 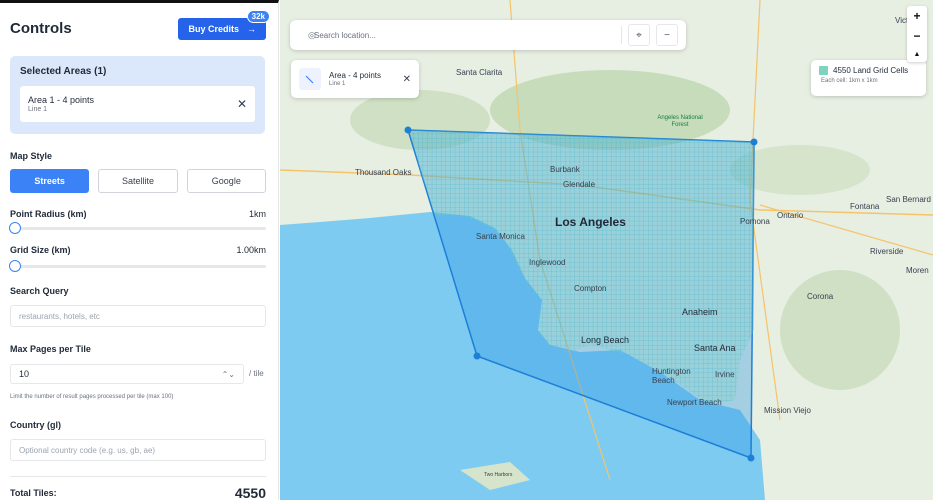 What do you see at coordinates (694, 402) in the screenshot?
I see `place-label-newport-beach: Newport Beach` at bounding box center [694, 402].